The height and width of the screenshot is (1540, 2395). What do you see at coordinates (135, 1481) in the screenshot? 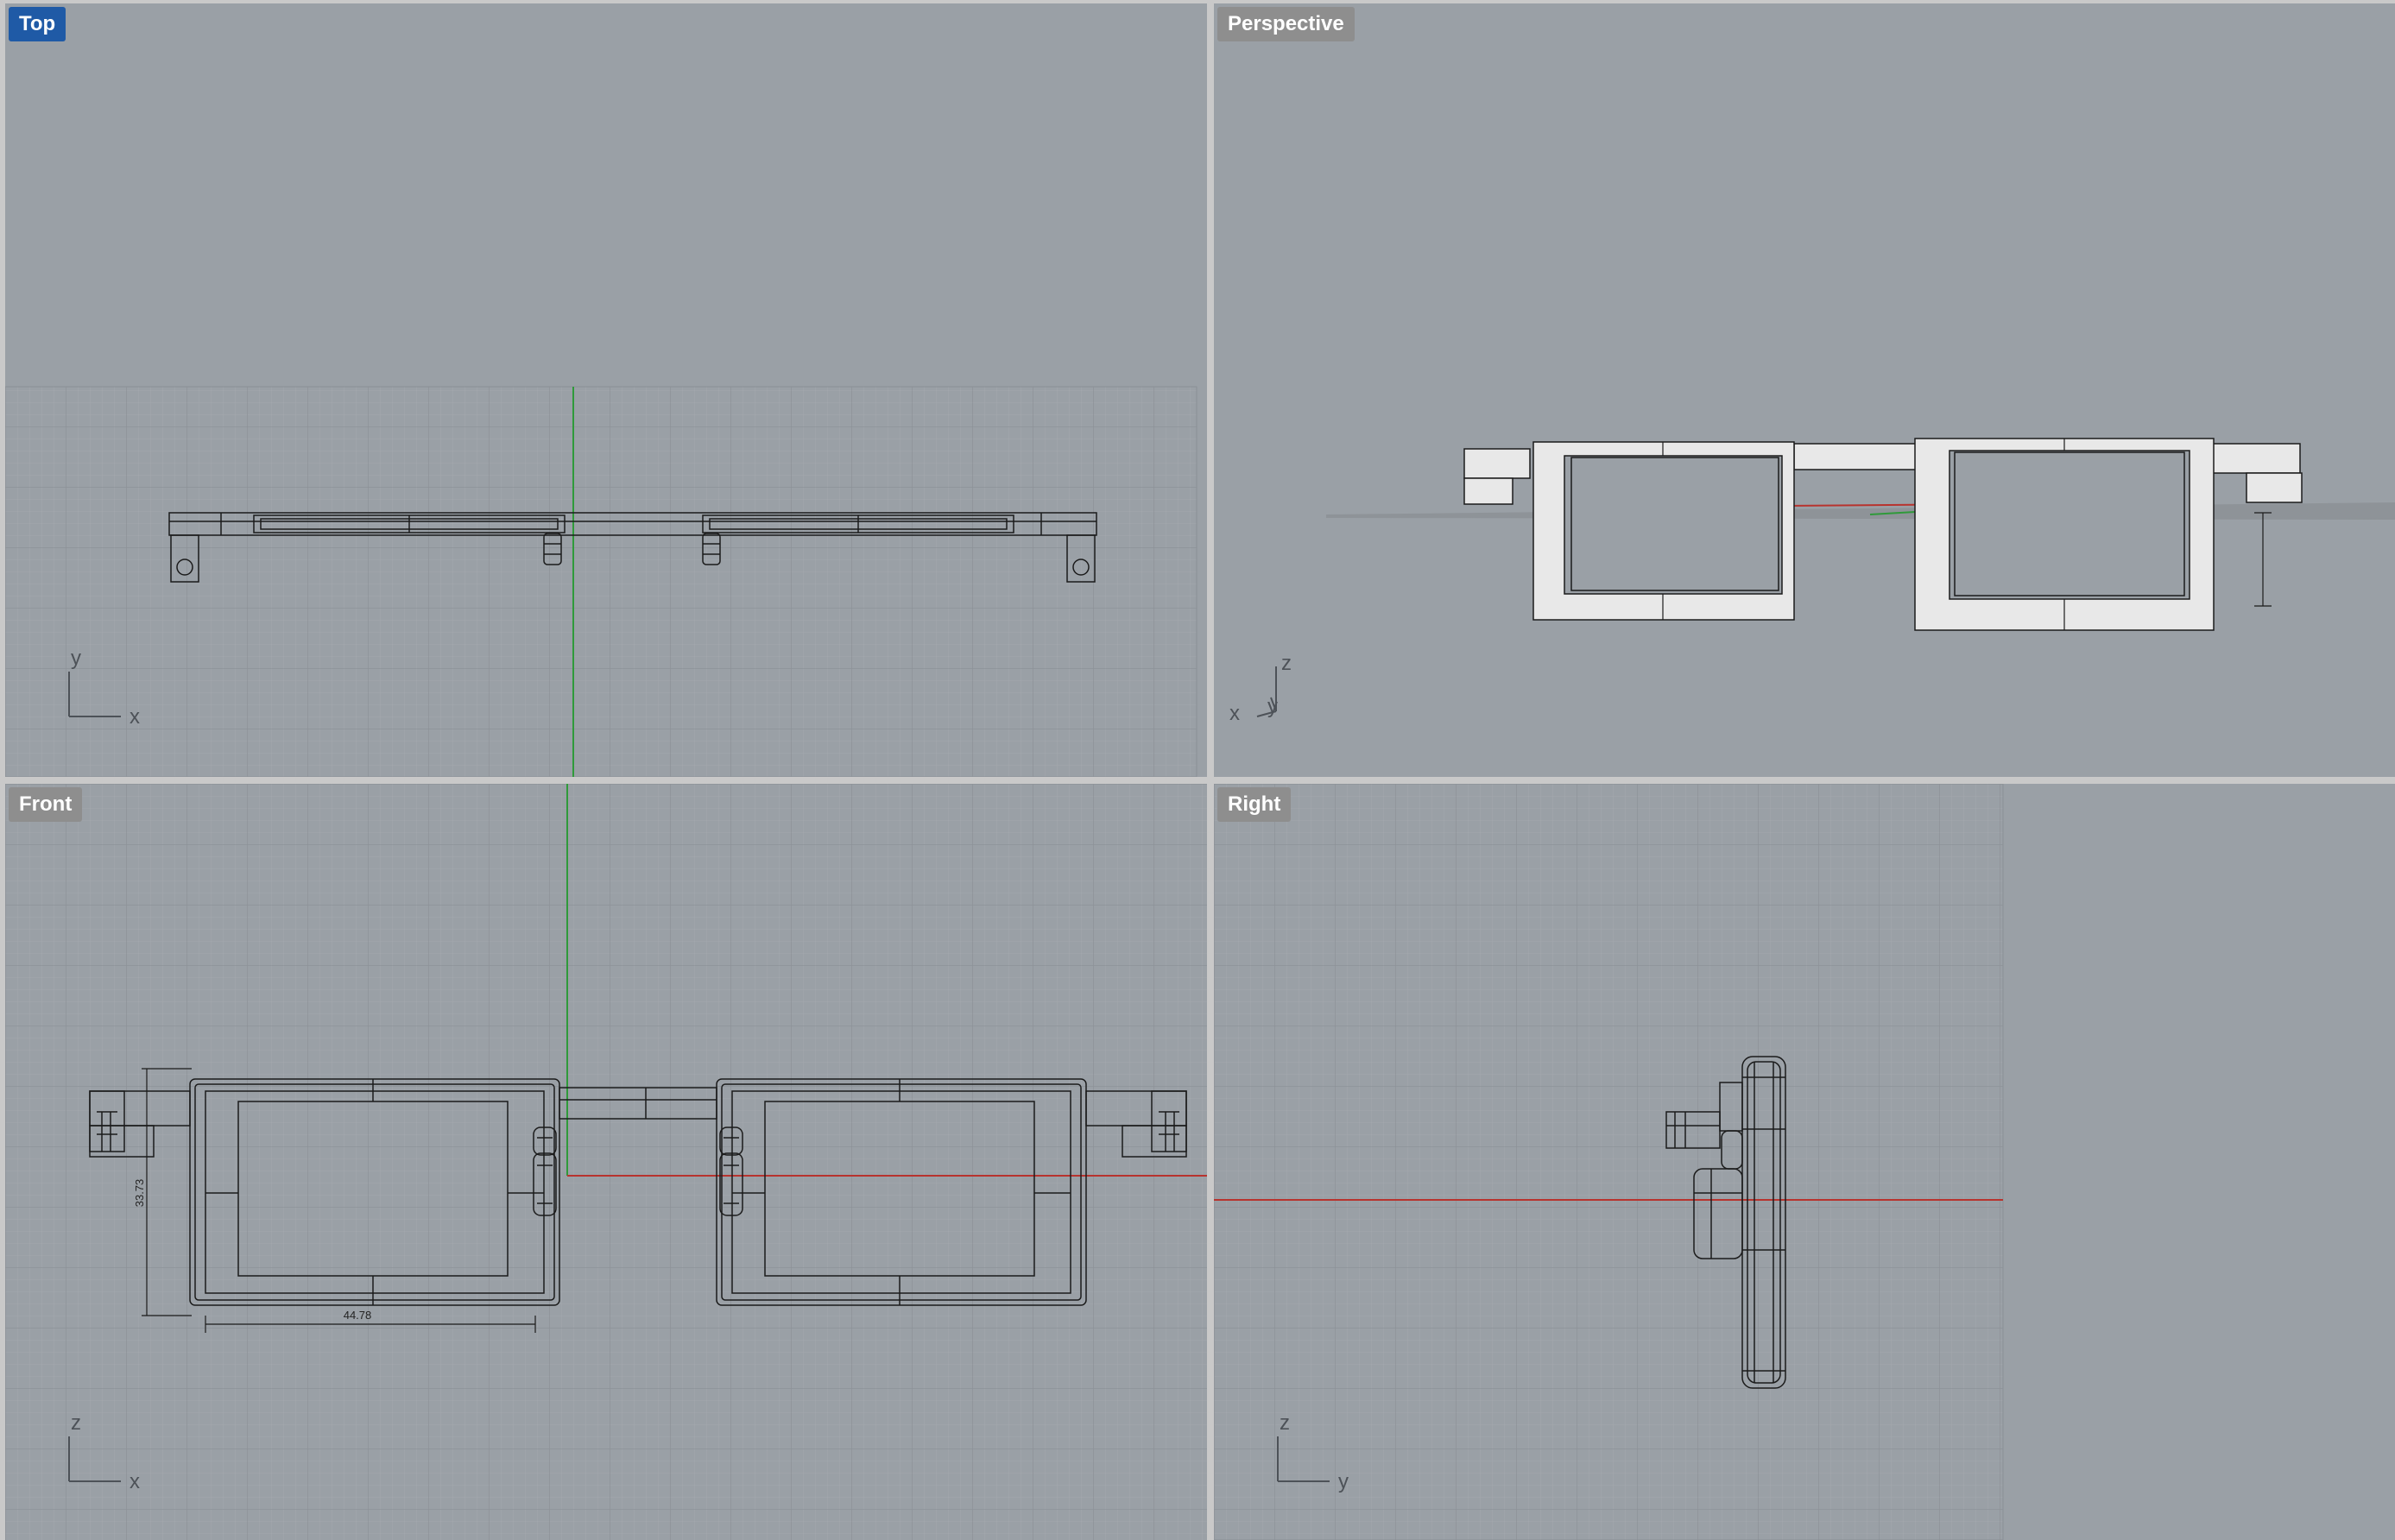
I see `front-axis-h-letter: x` at bounding box center [135, 1481].